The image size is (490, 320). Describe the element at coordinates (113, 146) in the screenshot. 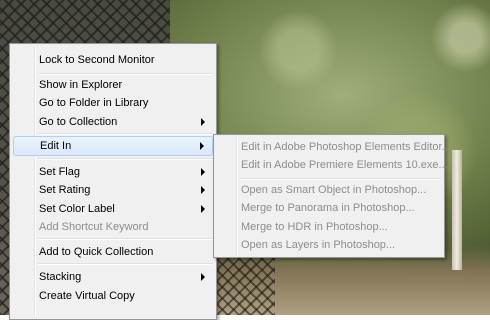

I see `menu-item-edit-in: Edit In` at that location.